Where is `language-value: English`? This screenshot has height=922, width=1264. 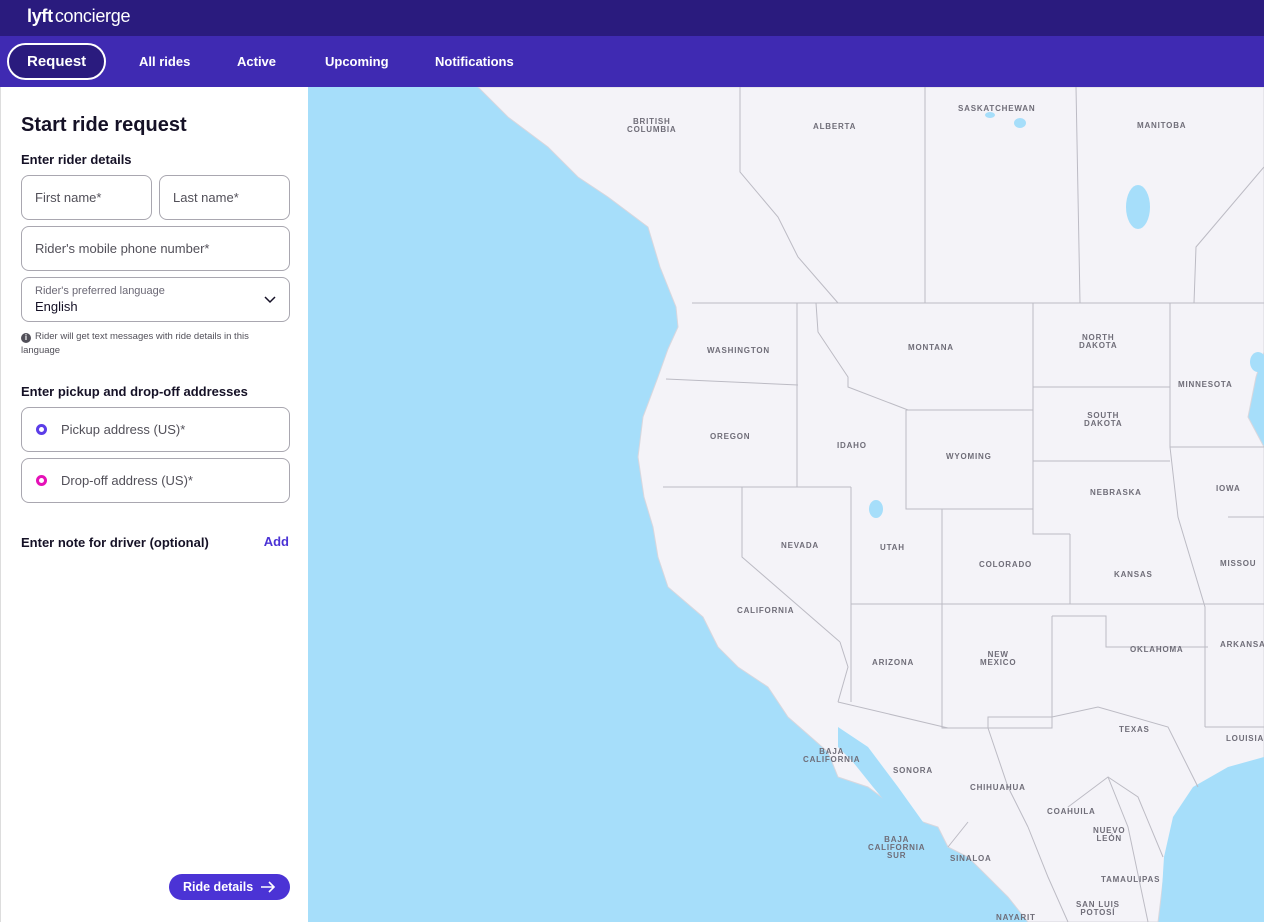
language-value: English is located at coordinates (56, 306).